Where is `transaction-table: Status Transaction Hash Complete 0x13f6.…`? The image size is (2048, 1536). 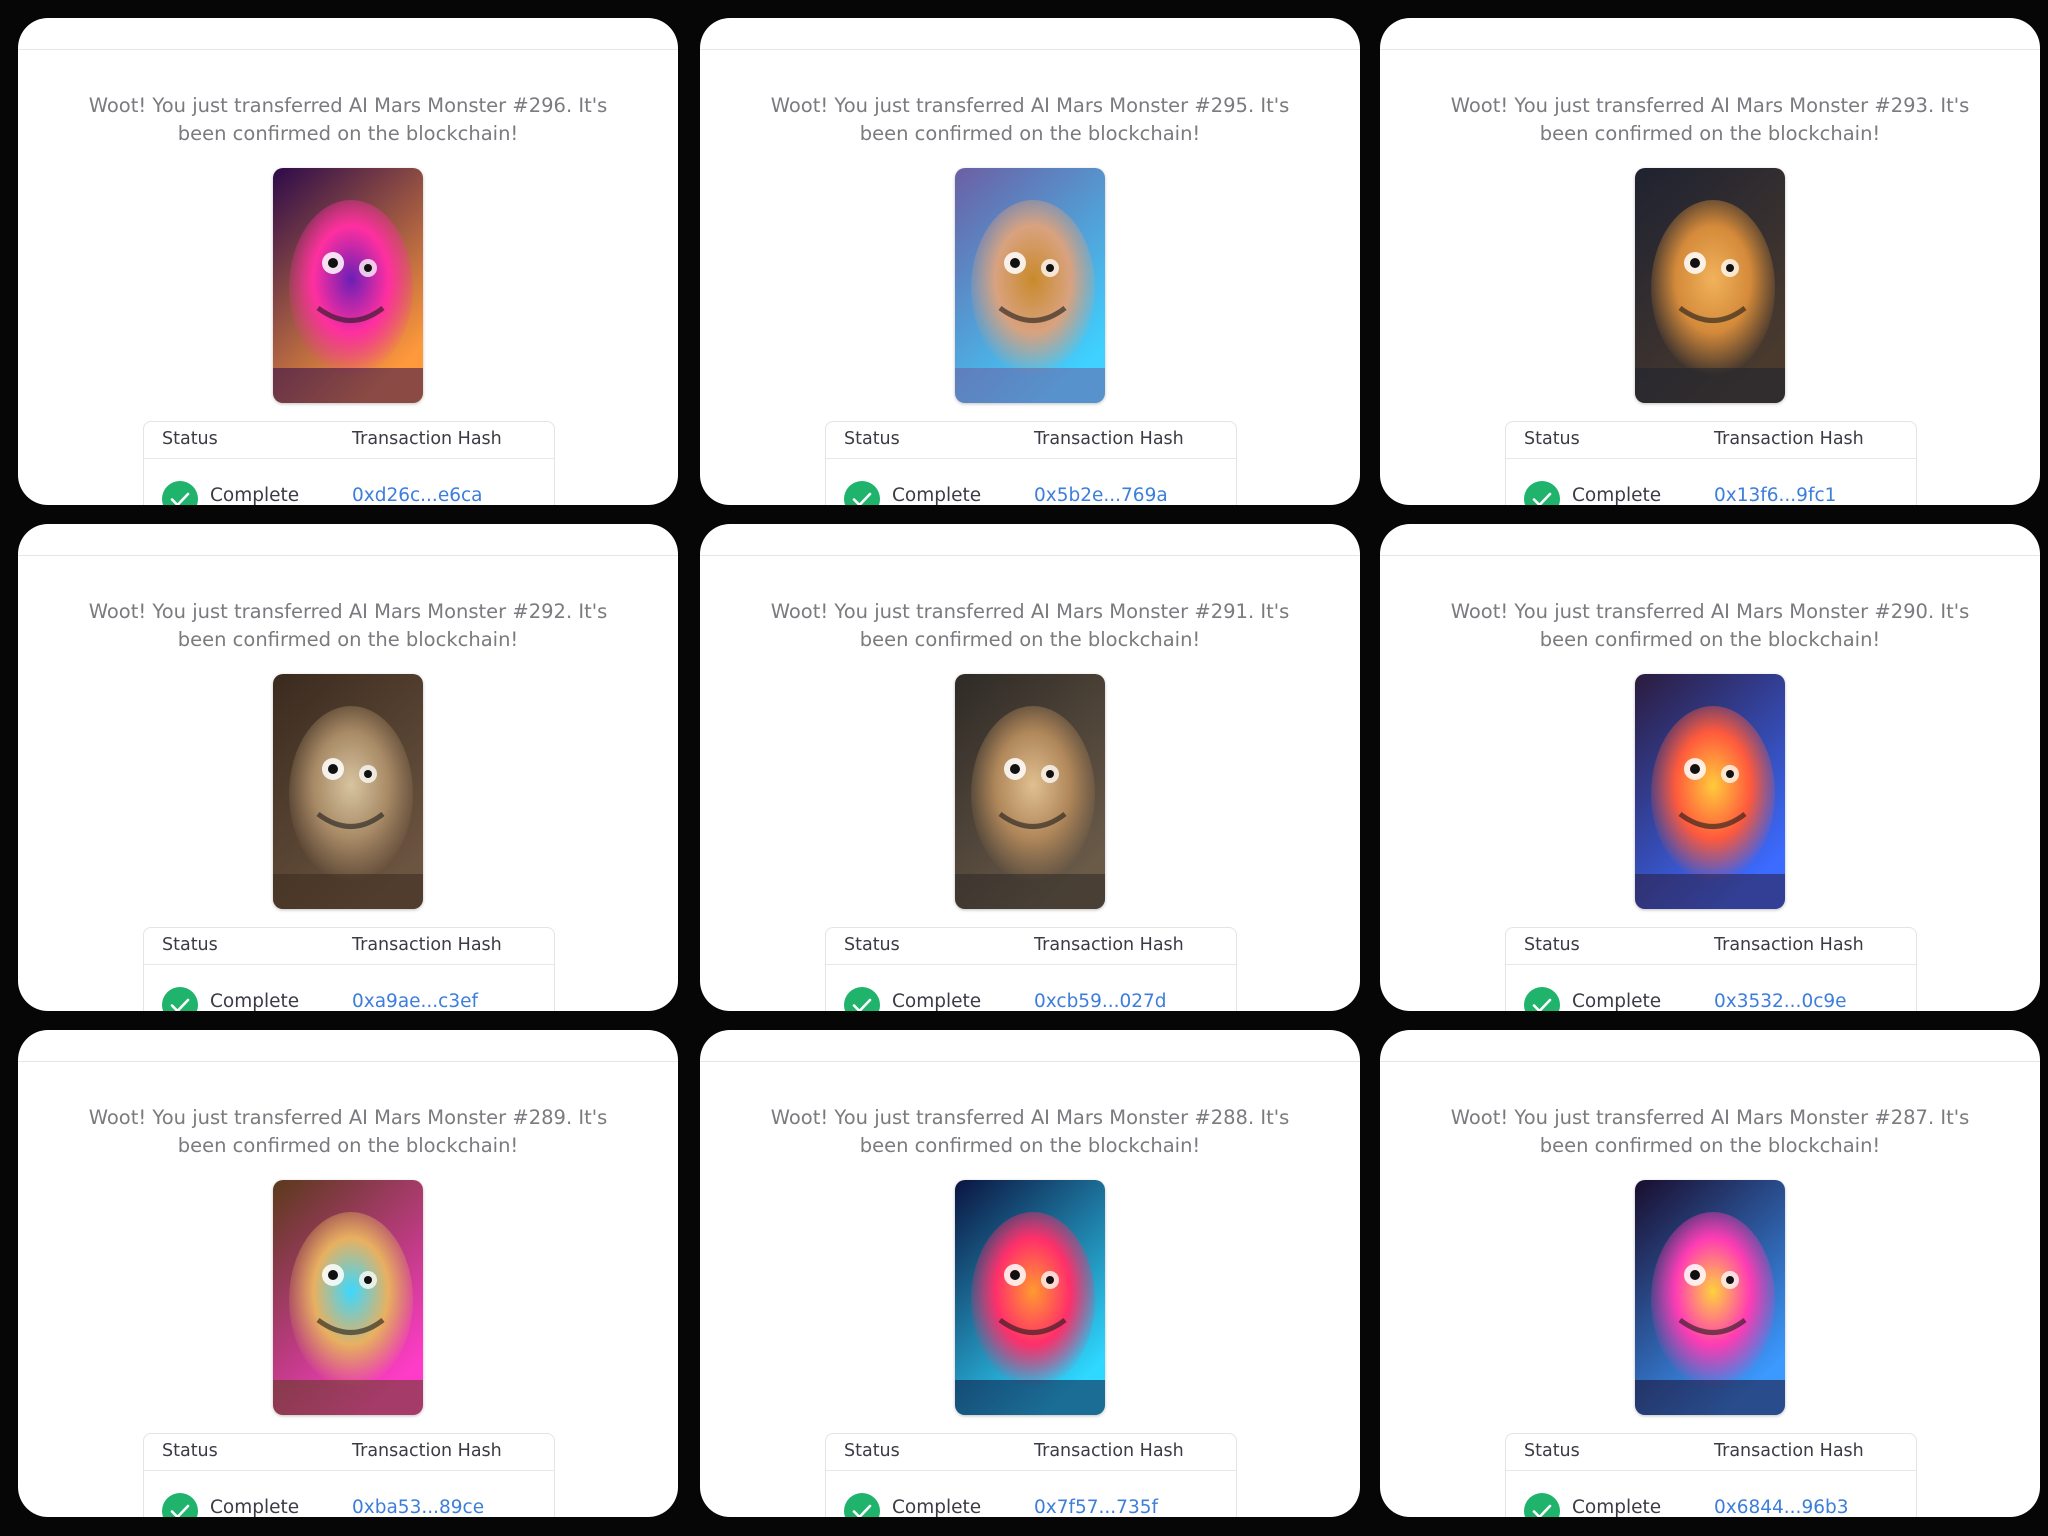
transaction-table: Status Transaction Hash Complete 0x13f6.… is located at coordinates (1711, 463).